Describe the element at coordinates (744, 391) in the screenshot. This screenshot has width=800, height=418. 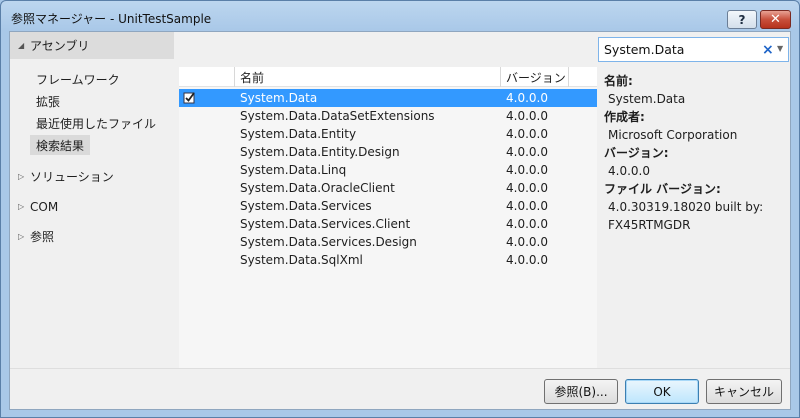
I see `cancel-button: キャンセル` at that location.